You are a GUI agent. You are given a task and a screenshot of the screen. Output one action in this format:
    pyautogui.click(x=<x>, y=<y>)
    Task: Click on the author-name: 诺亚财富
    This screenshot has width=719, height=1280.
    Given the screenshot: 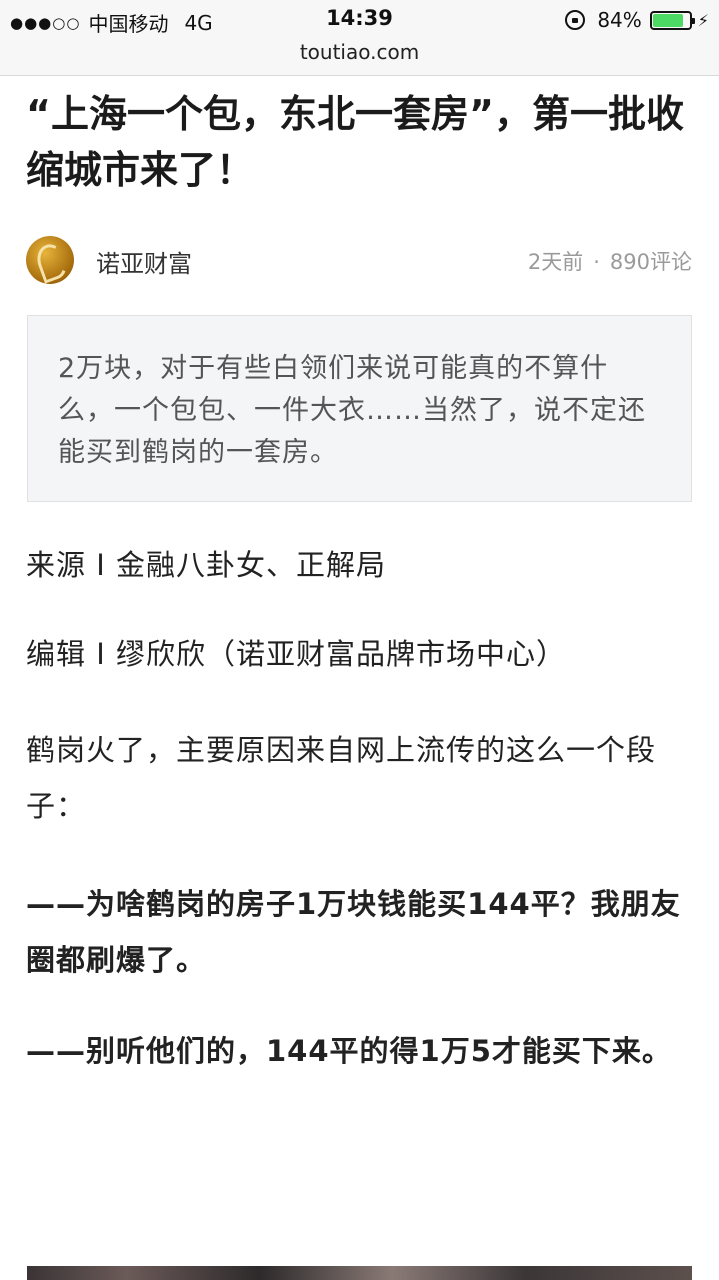 What is the action you would take?
    pyautogui.click(x=144, y=261)
    